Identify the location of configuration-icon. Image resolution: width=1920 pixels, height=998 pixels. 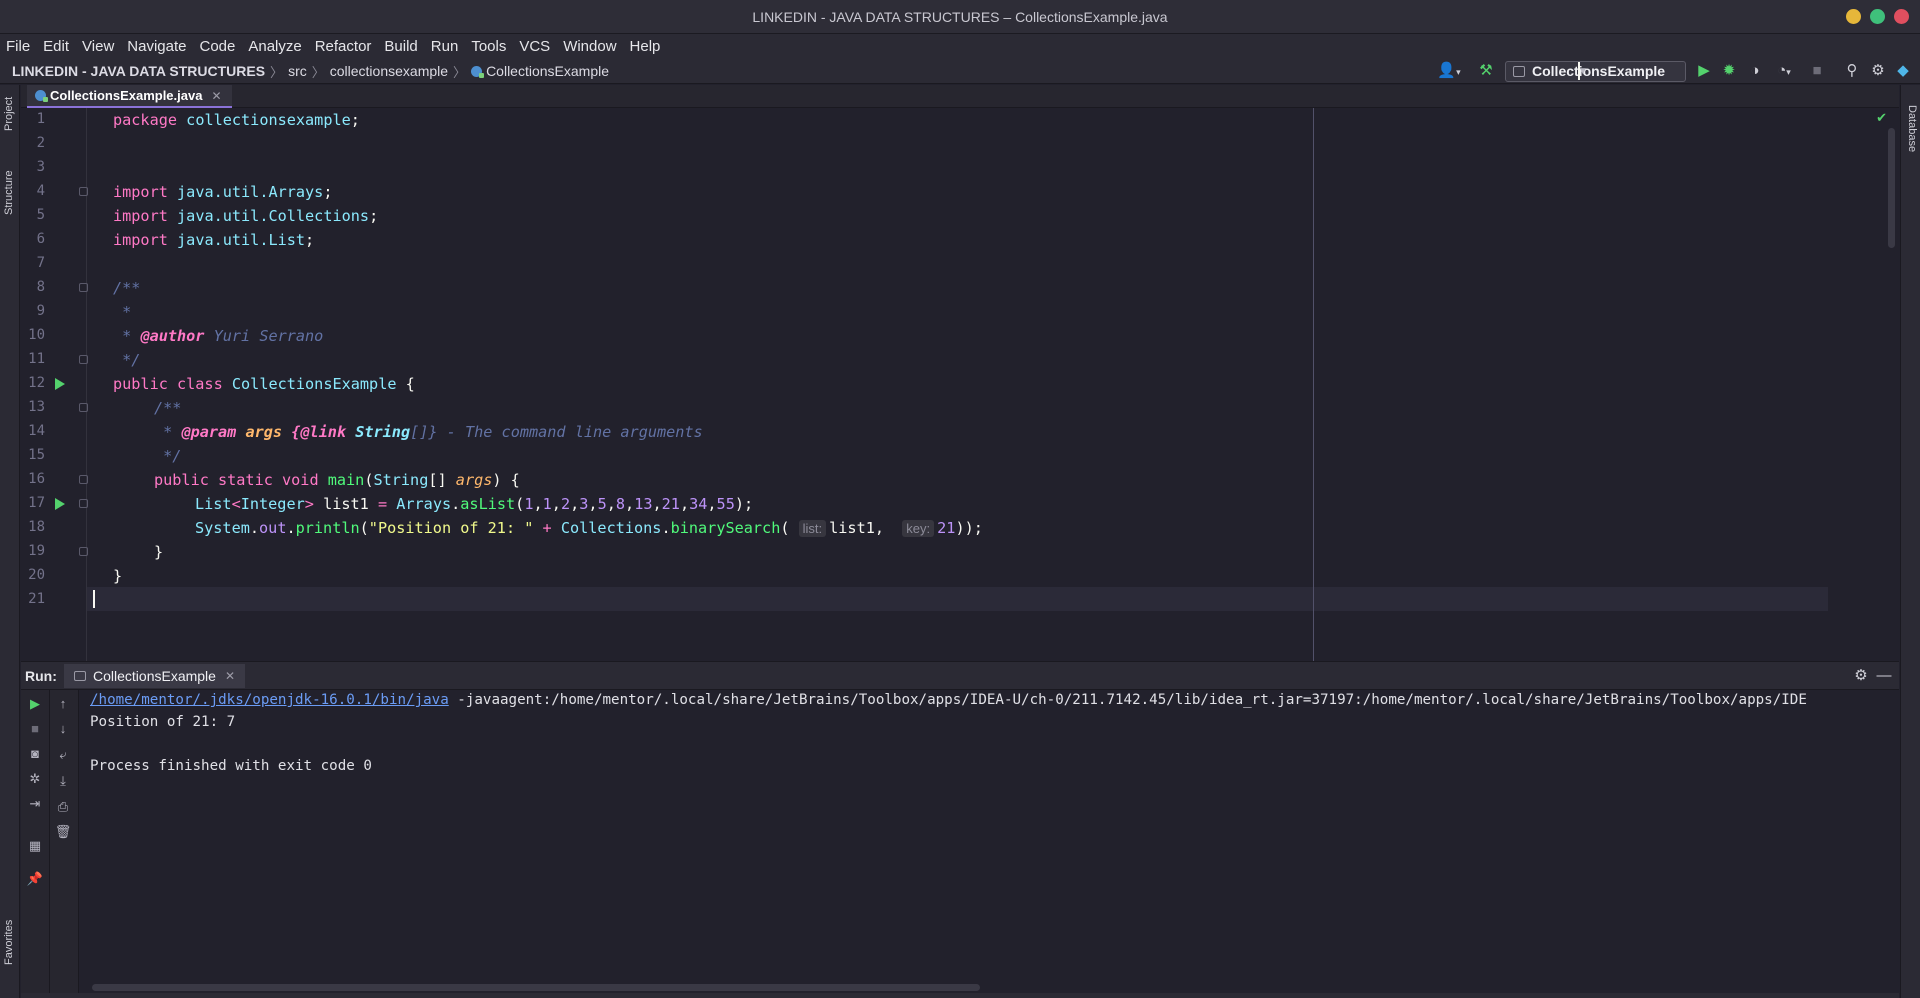
(80, 676).